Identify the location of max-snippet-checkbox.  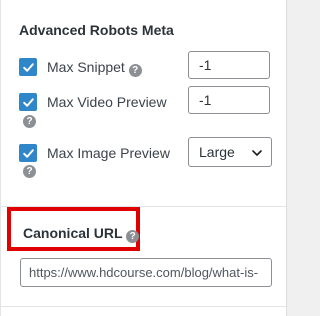
(28, 67).